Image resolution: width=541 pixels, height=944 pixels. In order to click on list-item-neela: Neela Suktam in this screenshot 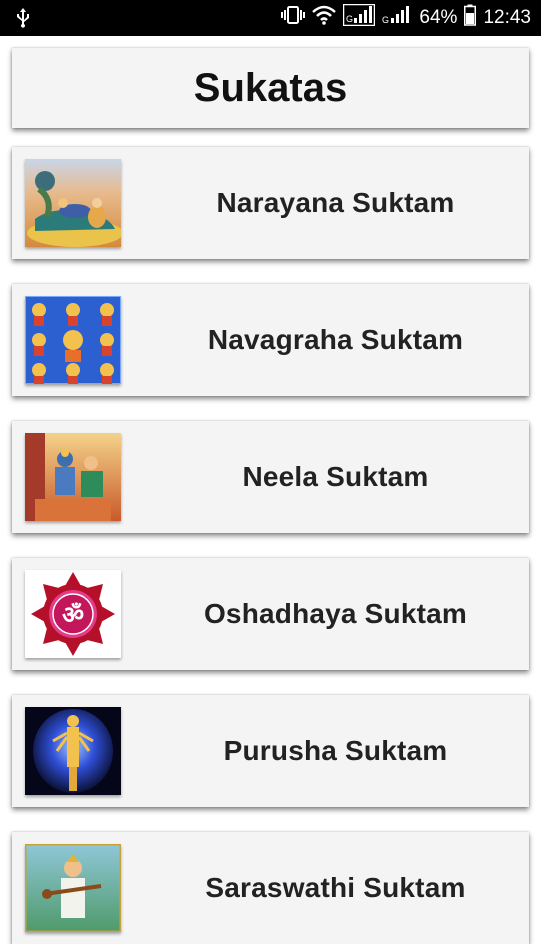, I will do `click(270, 477)`.